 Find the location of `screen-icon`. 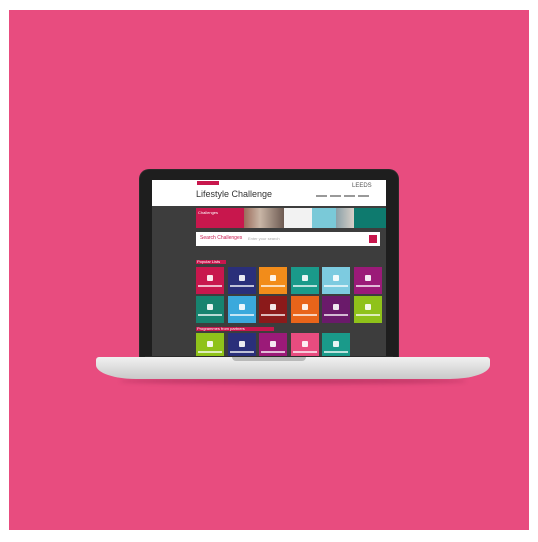

screen-icon is located at coordinates (336, 278).